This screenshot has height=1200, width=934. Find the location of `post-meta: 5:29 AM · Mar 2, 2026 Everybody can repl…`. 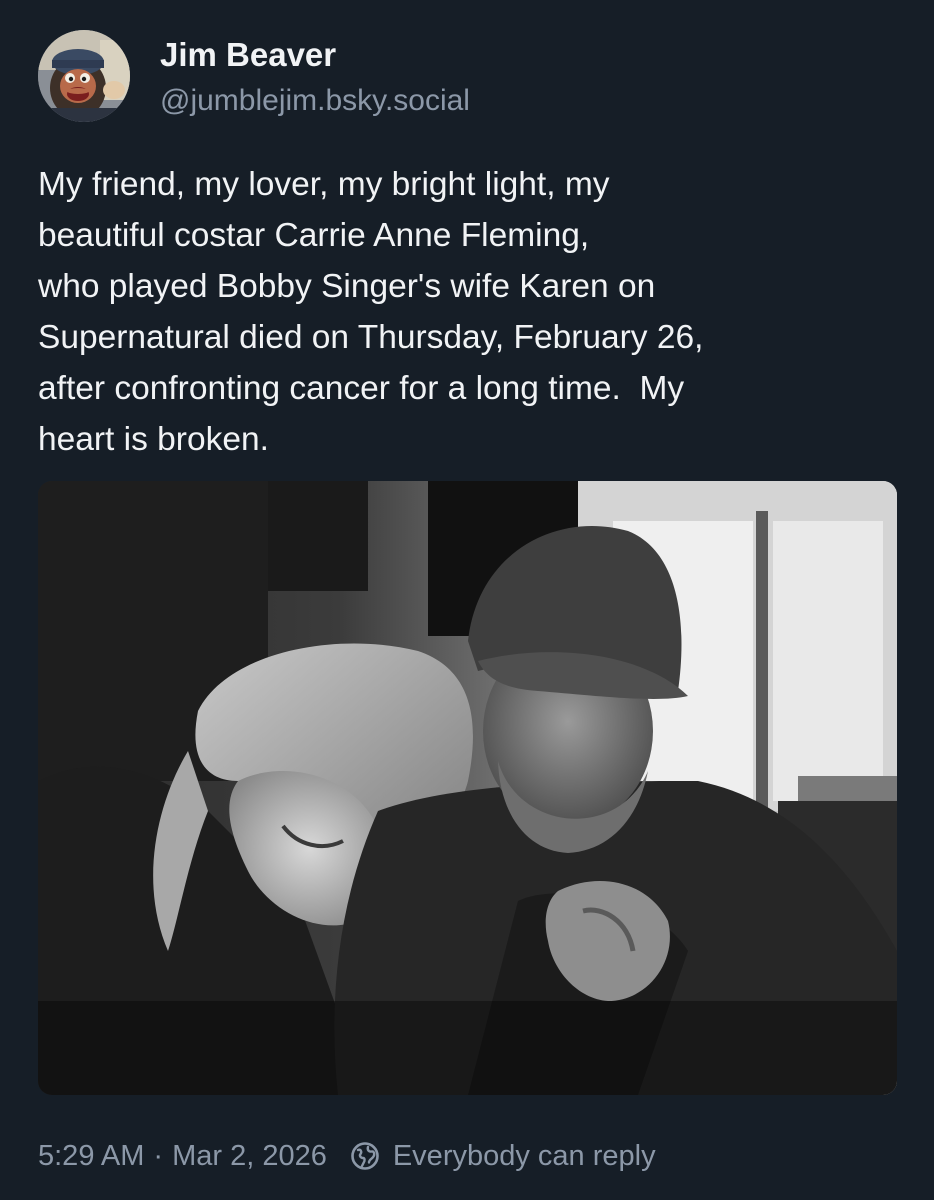

post-meta: 5:29 AM · Mar 2, 2026 Everybody can repl… is located at coordinates (347, 1156).